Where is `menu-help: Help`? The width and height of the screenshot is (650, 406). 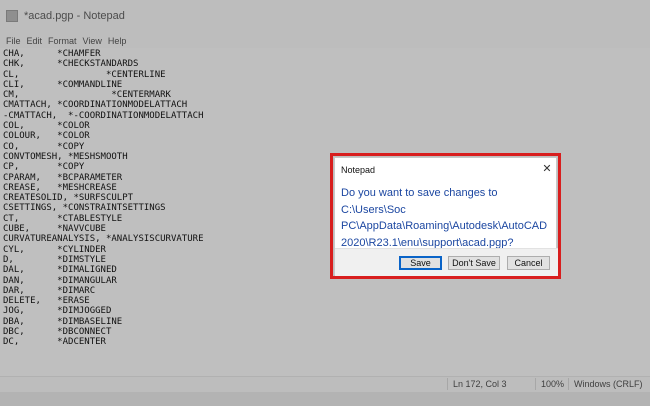
menu-help: Help is located at coordinates (117, 41).